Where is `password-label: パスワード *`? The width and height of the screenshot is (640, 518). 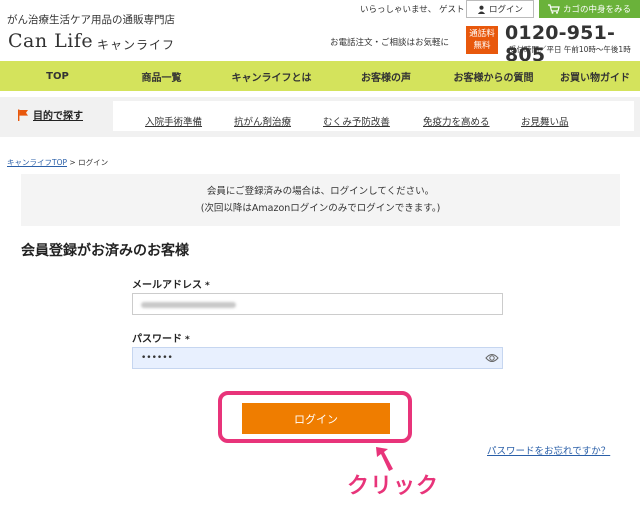 password-label: パスワード * is located at coordinates (161, 337).